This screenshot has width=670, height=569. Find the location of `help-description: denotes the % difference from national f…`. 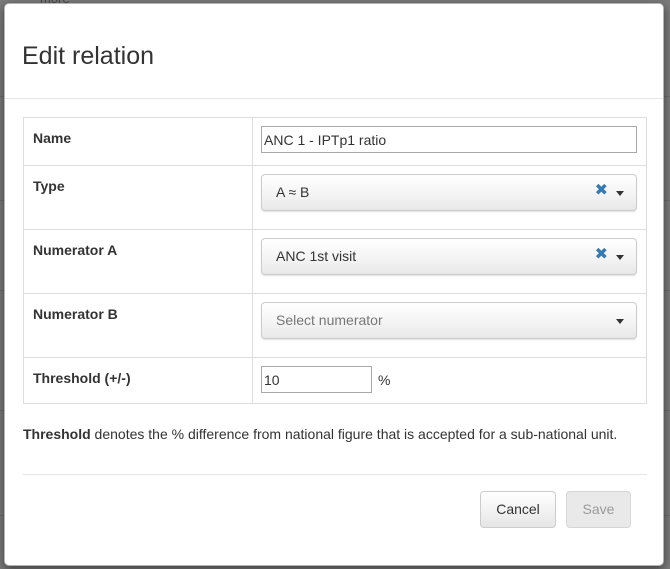

help-description: denotes the % difference from national f… is located at coordinates (354, 434).